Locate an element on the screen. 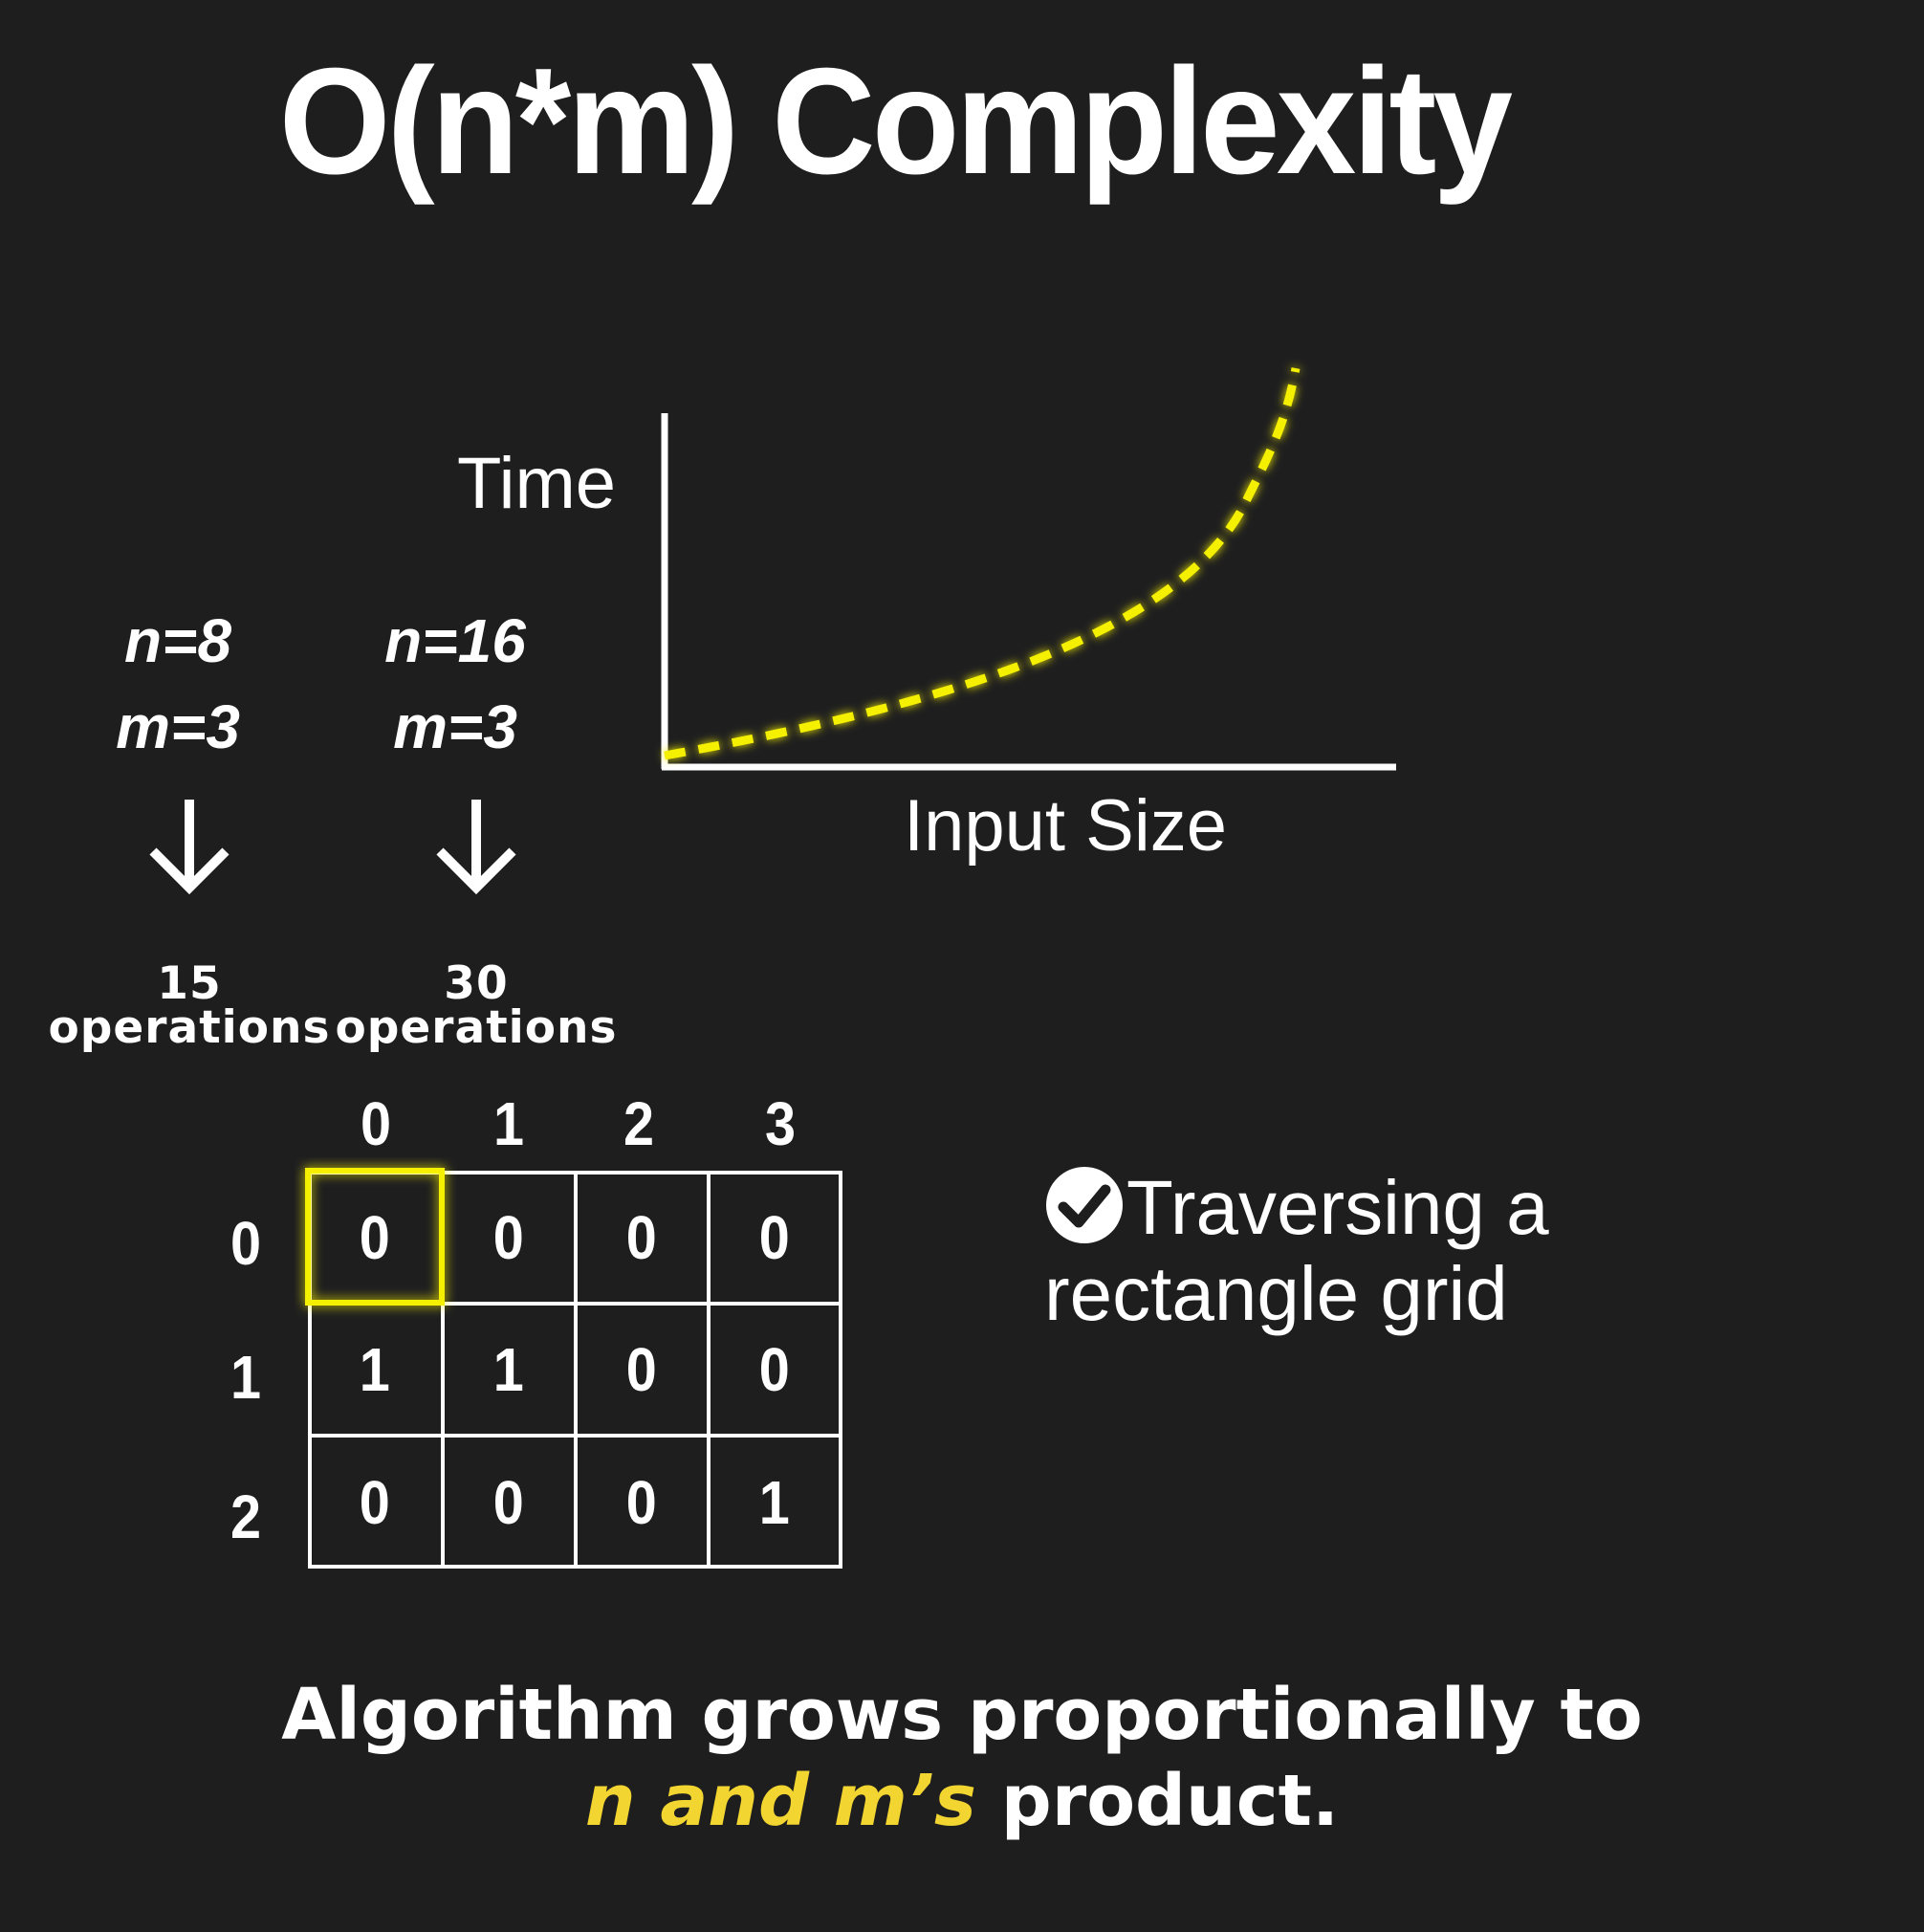  x-axis-label: Input Size is located at coordinates (1065, 826).